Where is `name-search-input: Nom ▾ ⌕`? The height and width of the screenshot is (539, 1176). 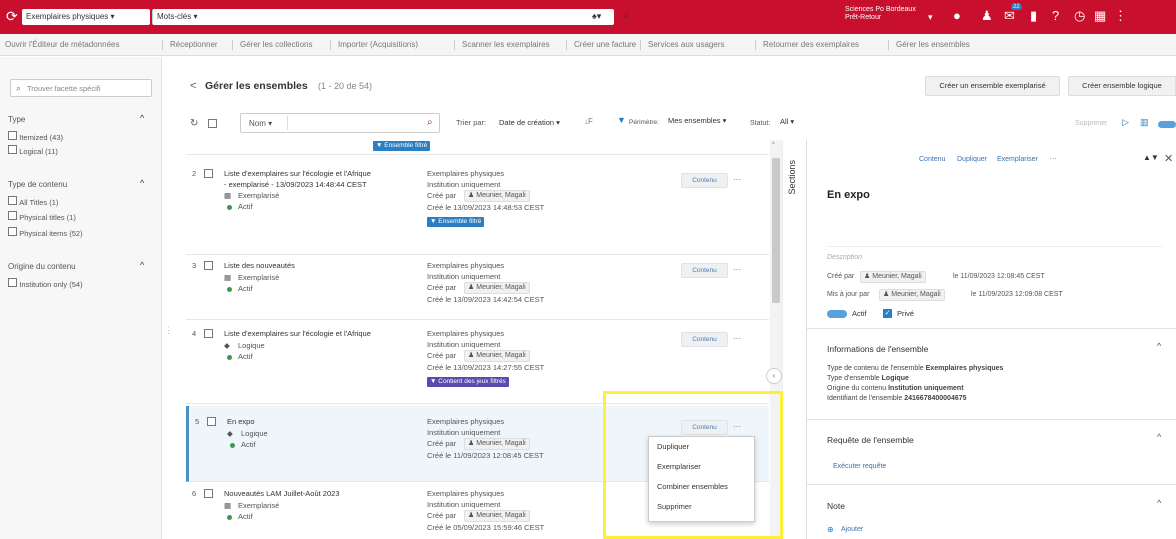
name-search-input: Nom ▾ ⌕ is located at coordinates (340, 123).